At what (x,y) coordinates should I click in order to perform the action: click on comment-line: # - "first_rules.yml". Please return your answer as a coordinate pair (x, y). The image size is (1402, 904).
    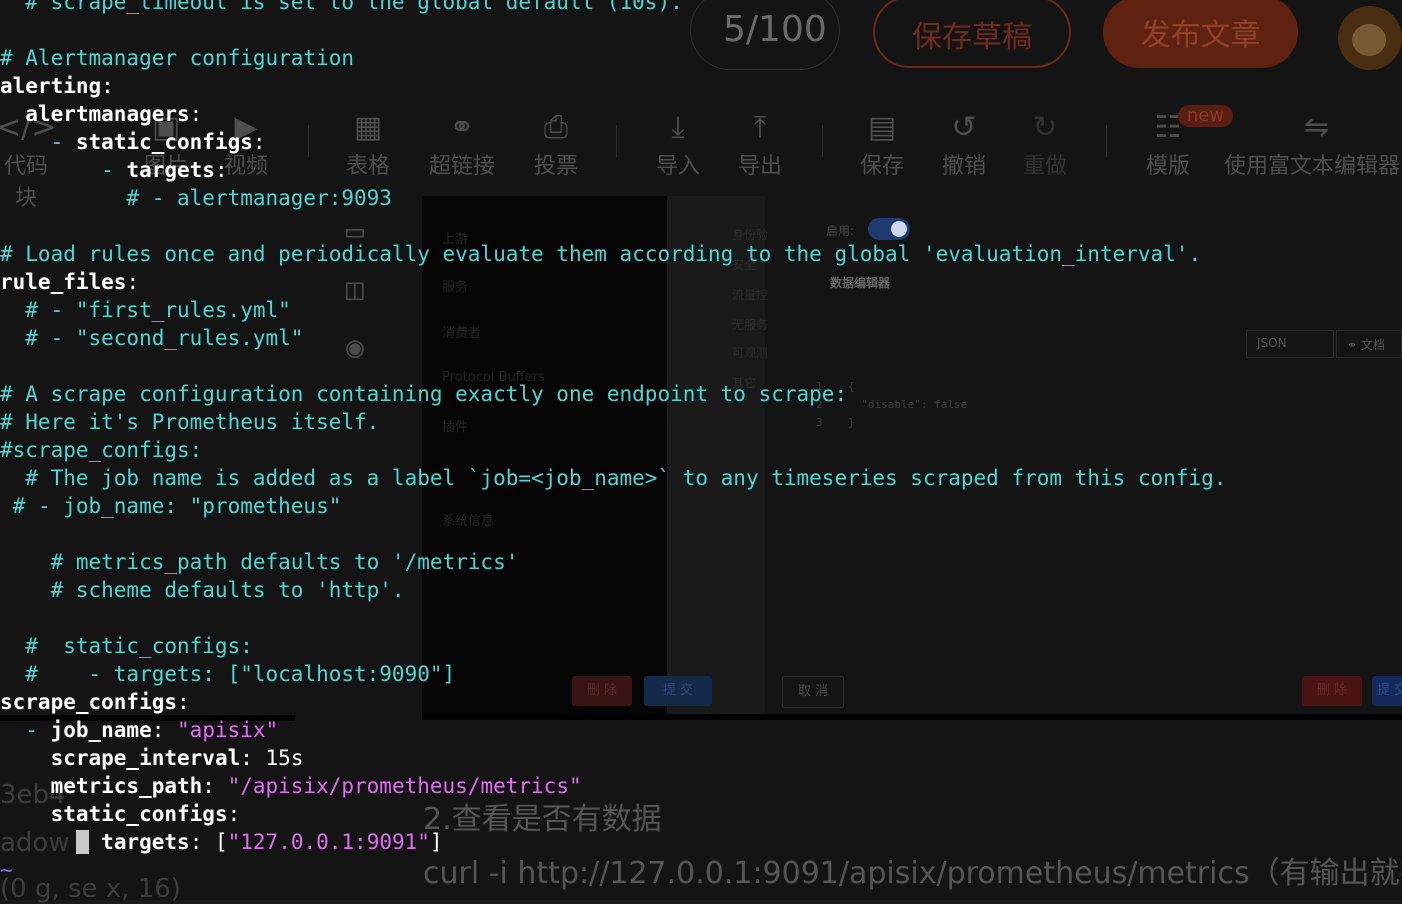
    Looking at the image, I should click on (145, 310).